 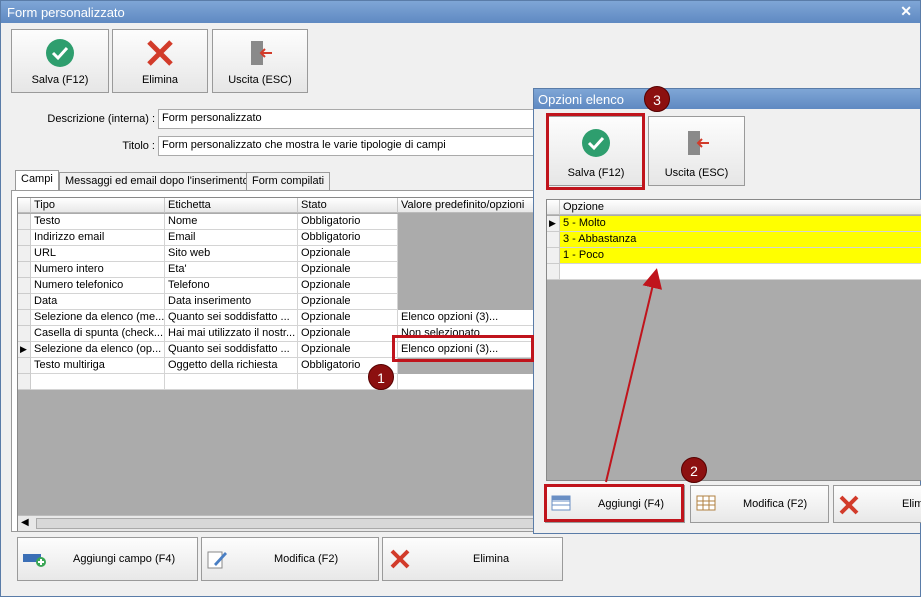 What do you see at coordinates (381, 377) in the screenshot?
I see `annotation-badge-1: 1` at bounding box center [381, 377].